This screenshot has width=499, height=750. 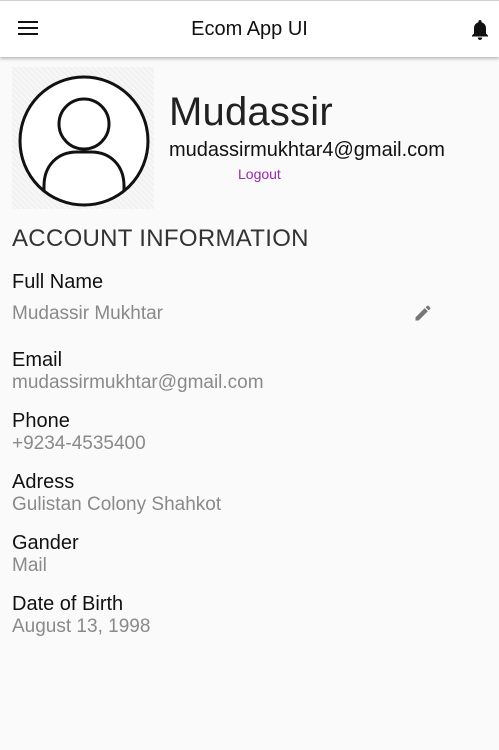 What do you see at coordinates (160, 238) in the screenshot?
I see `section-title: ACCOUNT INFORMATION` at bounding box center [160, 238].